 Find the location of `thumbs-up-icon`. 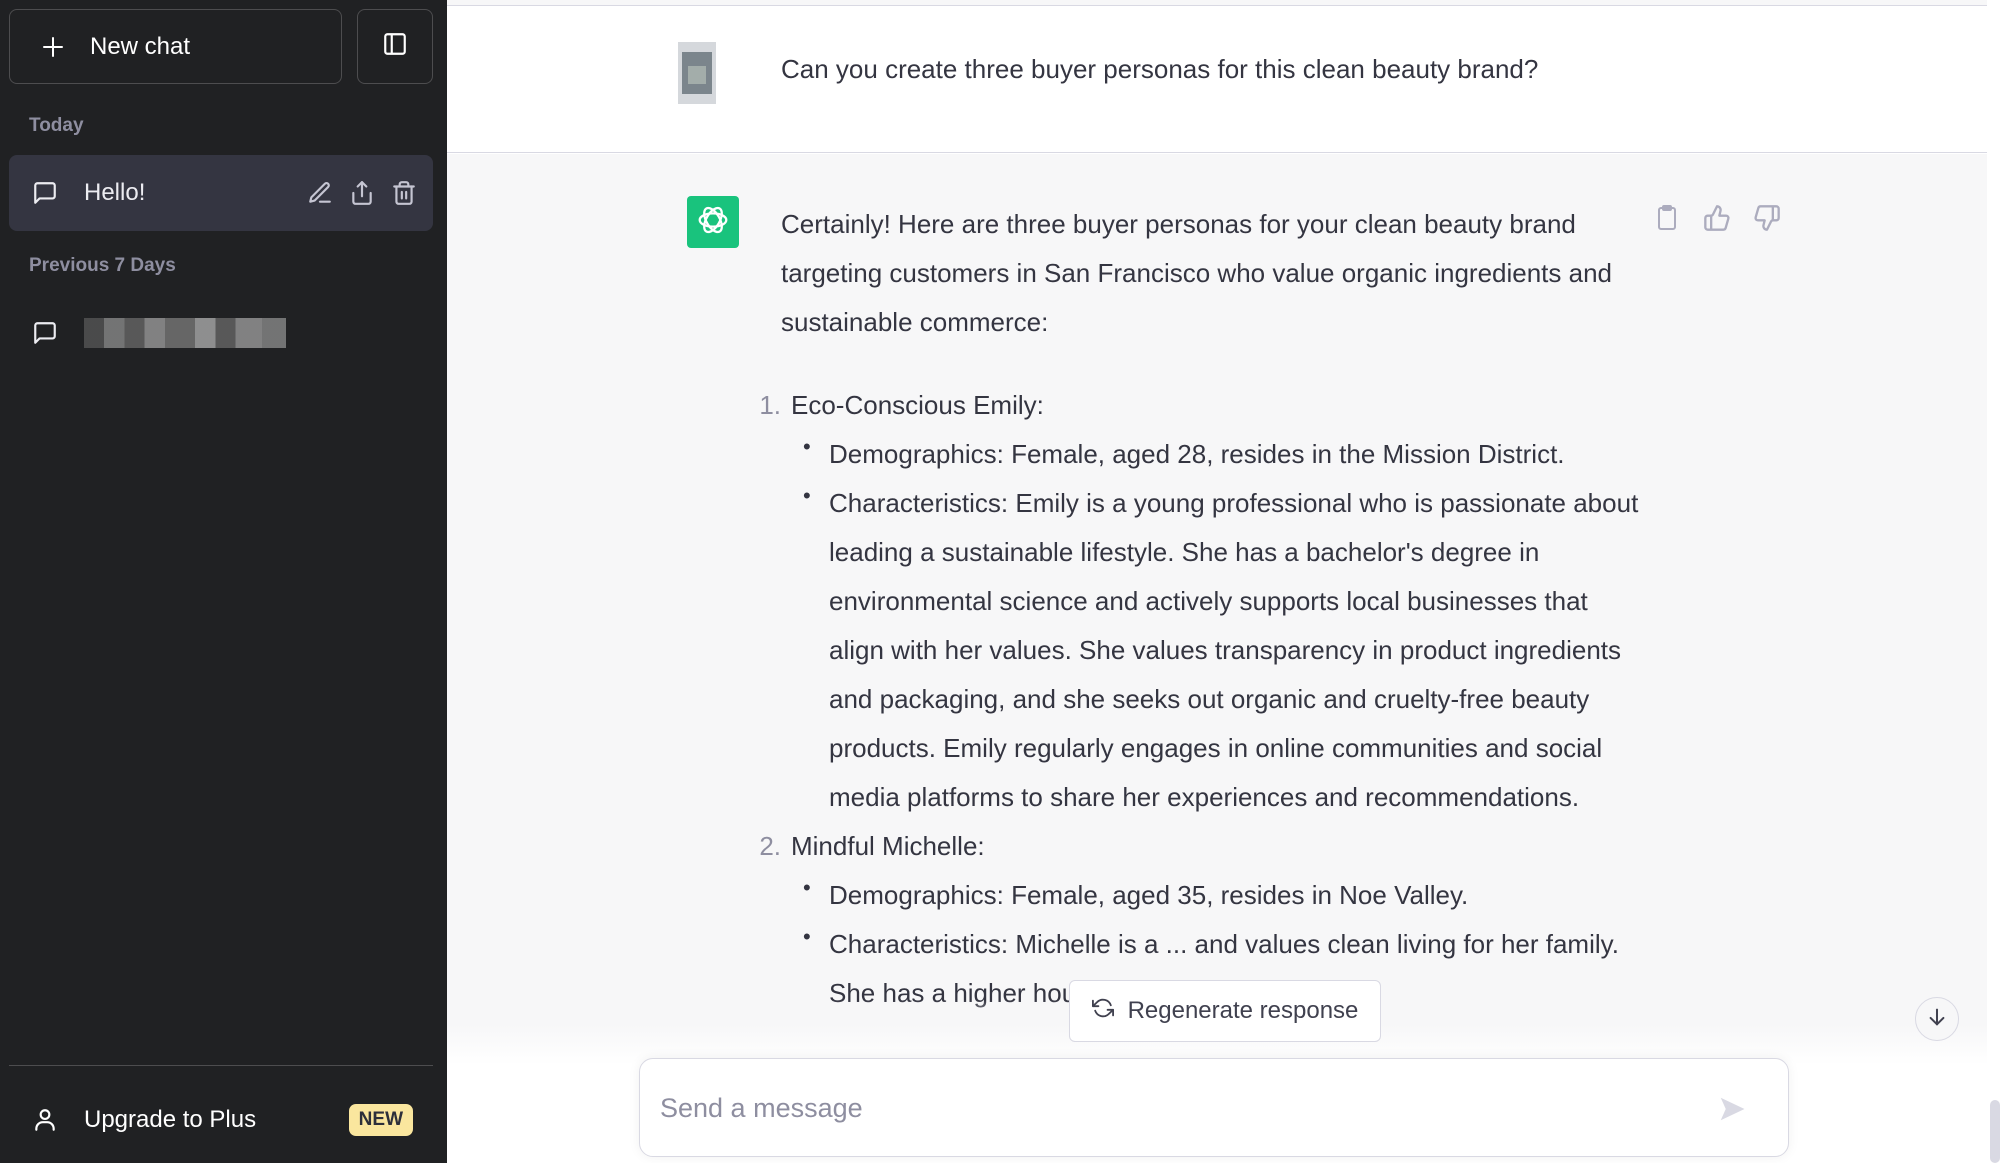

thumbs-up-icon is located at coordinates (1717, 218).